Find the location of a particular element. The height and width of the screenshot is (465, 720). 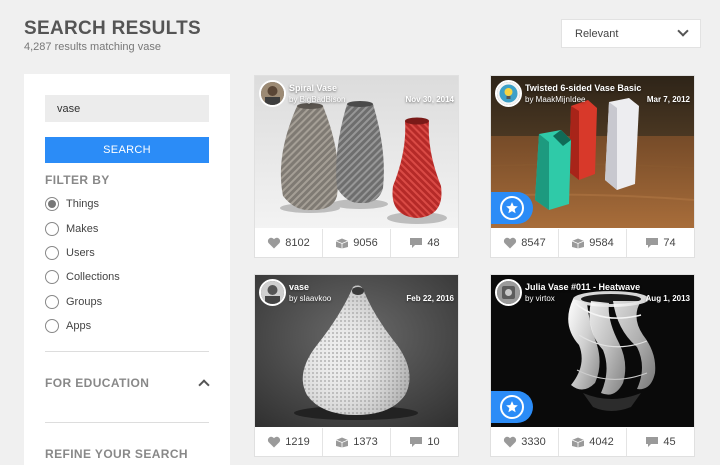

collect-count: 4042 is located at coordinates (593, 442).